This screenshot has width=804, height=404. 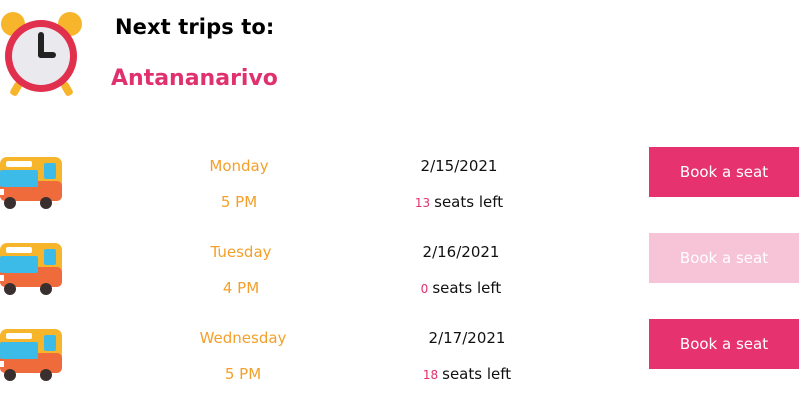 What do you see at coordinates (430, 375) in the screenshot?
I see `seats-count: 18` at bounding box center [430, 375].